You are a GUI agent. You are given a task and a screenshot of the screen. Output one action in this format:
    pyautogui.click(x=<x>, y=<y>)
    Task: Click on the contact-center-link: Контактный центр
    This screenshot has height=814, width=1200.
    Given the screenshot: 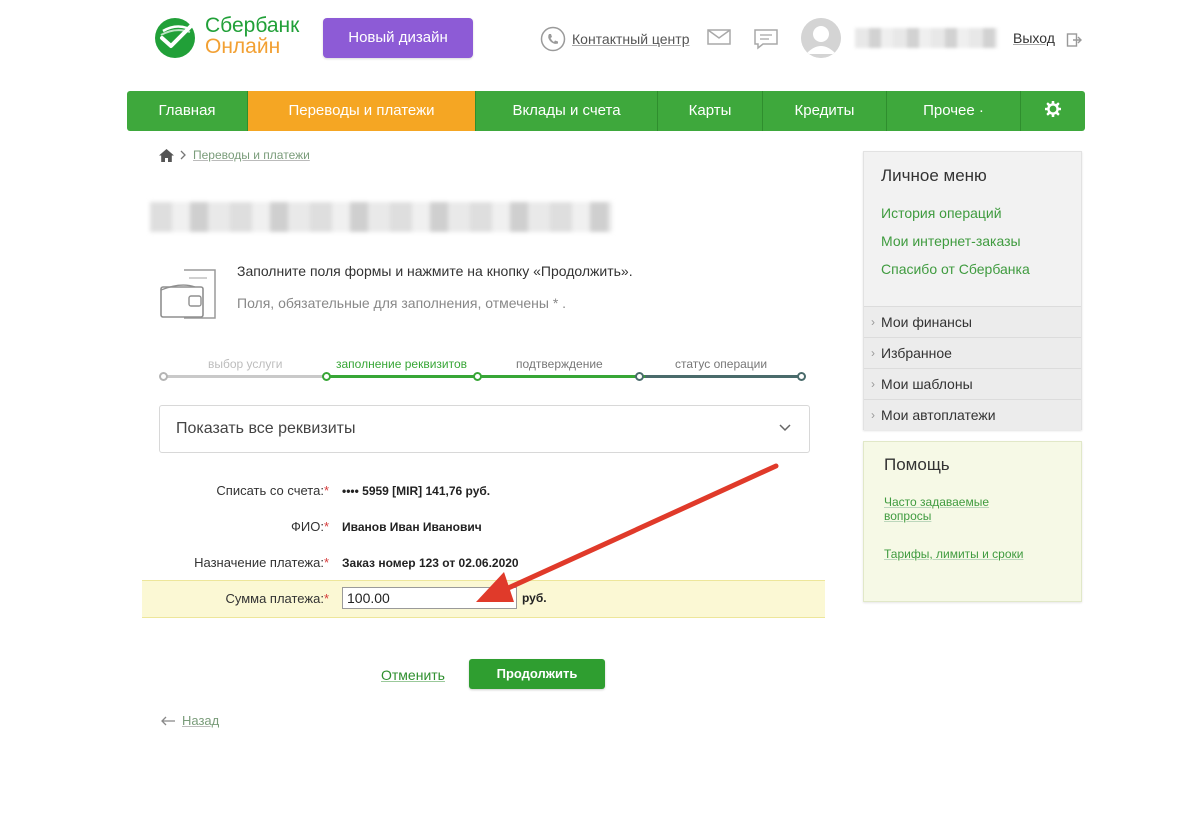 What is the action you would take?
    pyautogui.click(x=615, y=39)
    